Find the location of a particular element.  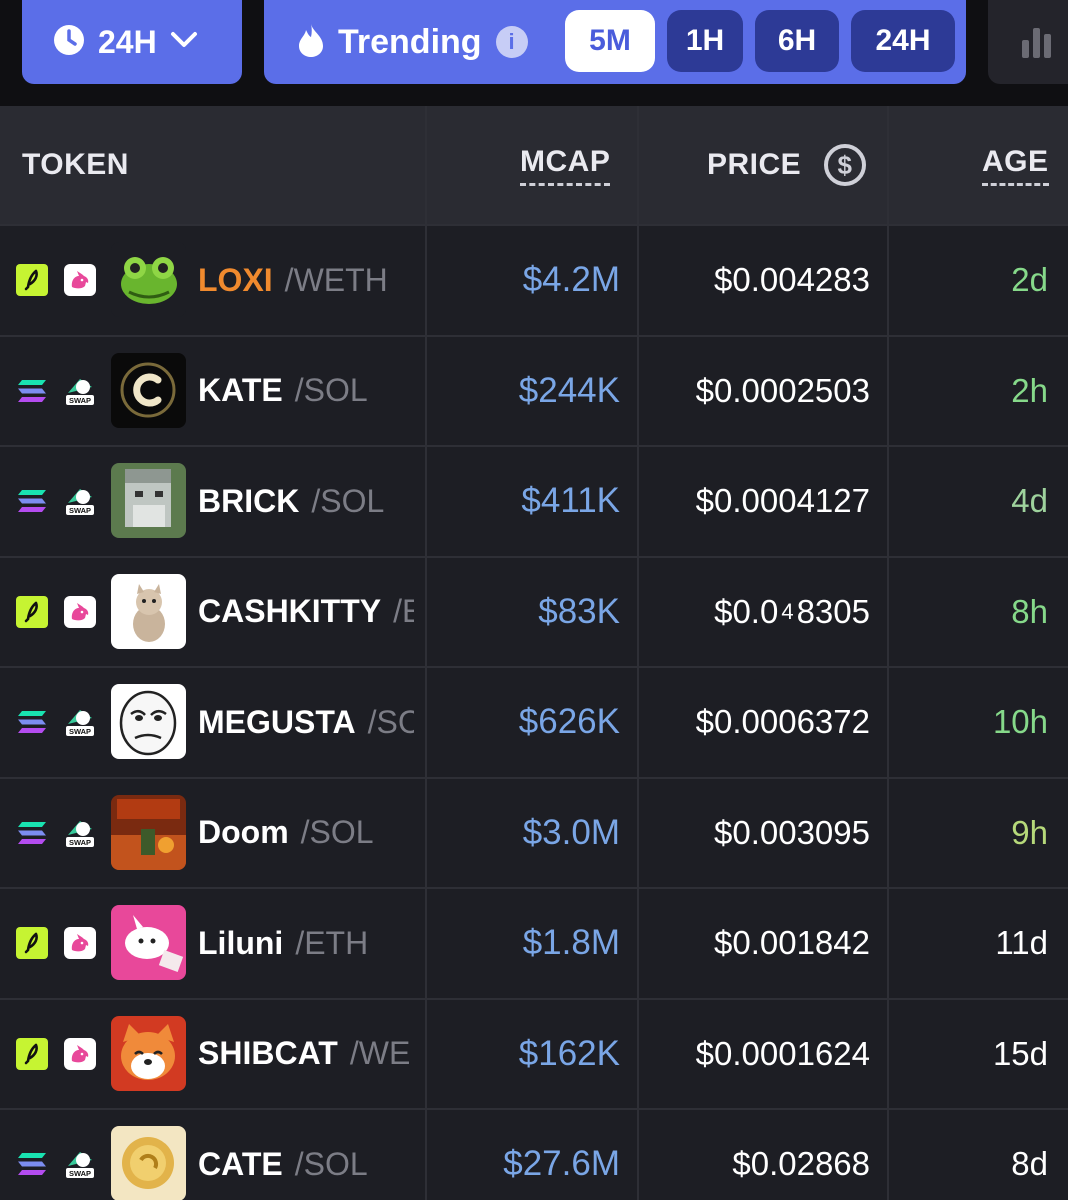

token-symbol: MEGUSTA is located at coordinates (277, 721).